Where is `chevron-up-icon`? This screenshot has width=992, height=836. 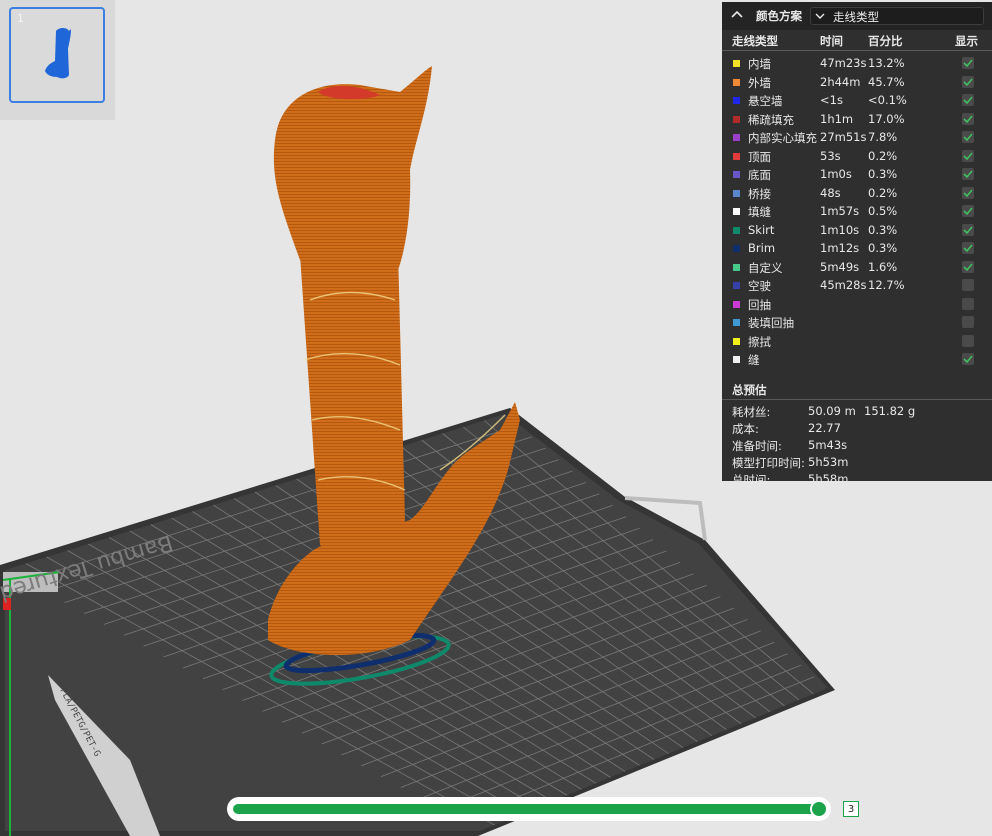
chevron-up-icon is located at coordinates (737, 15).